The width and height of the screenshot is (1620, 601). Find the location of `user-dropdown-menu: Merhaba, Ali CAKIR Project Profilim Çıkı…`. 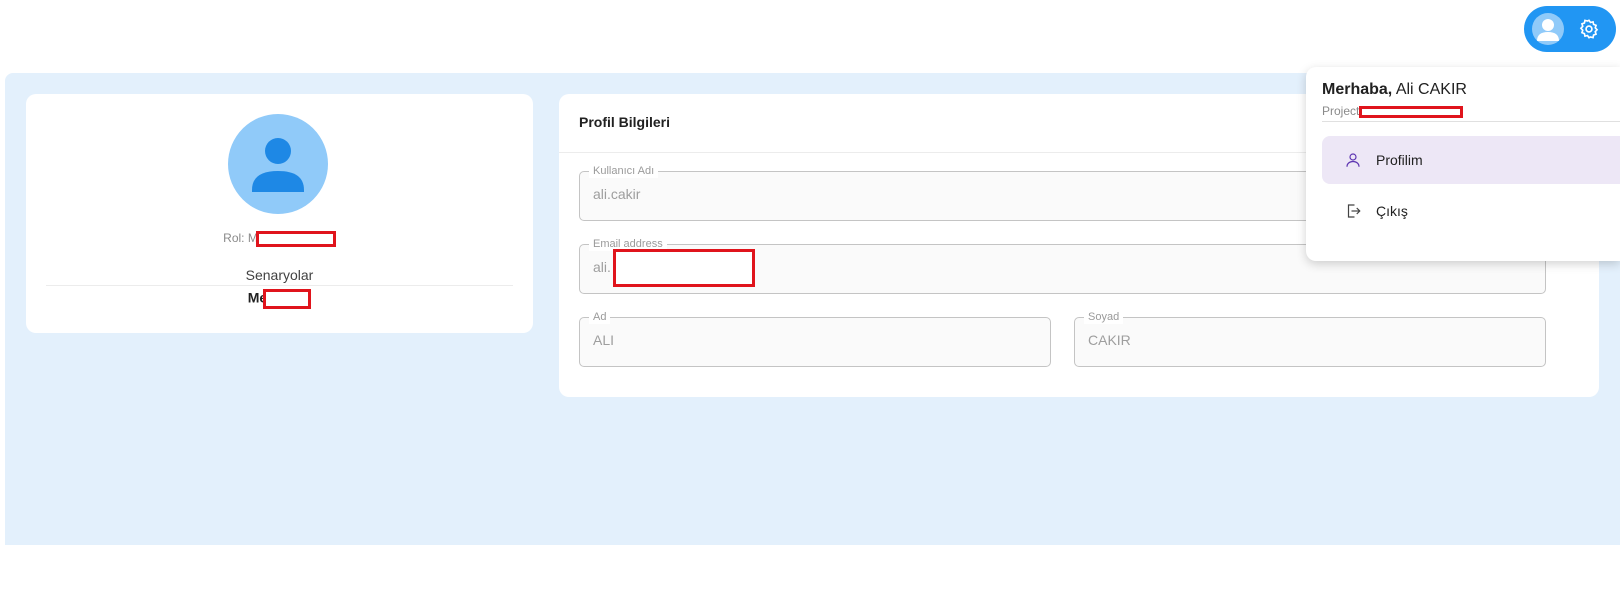

user-dropdown-menu: Merhaba, Ali CAKIR Project Profilim Çıkı… is located at coordinates (1463, 164).